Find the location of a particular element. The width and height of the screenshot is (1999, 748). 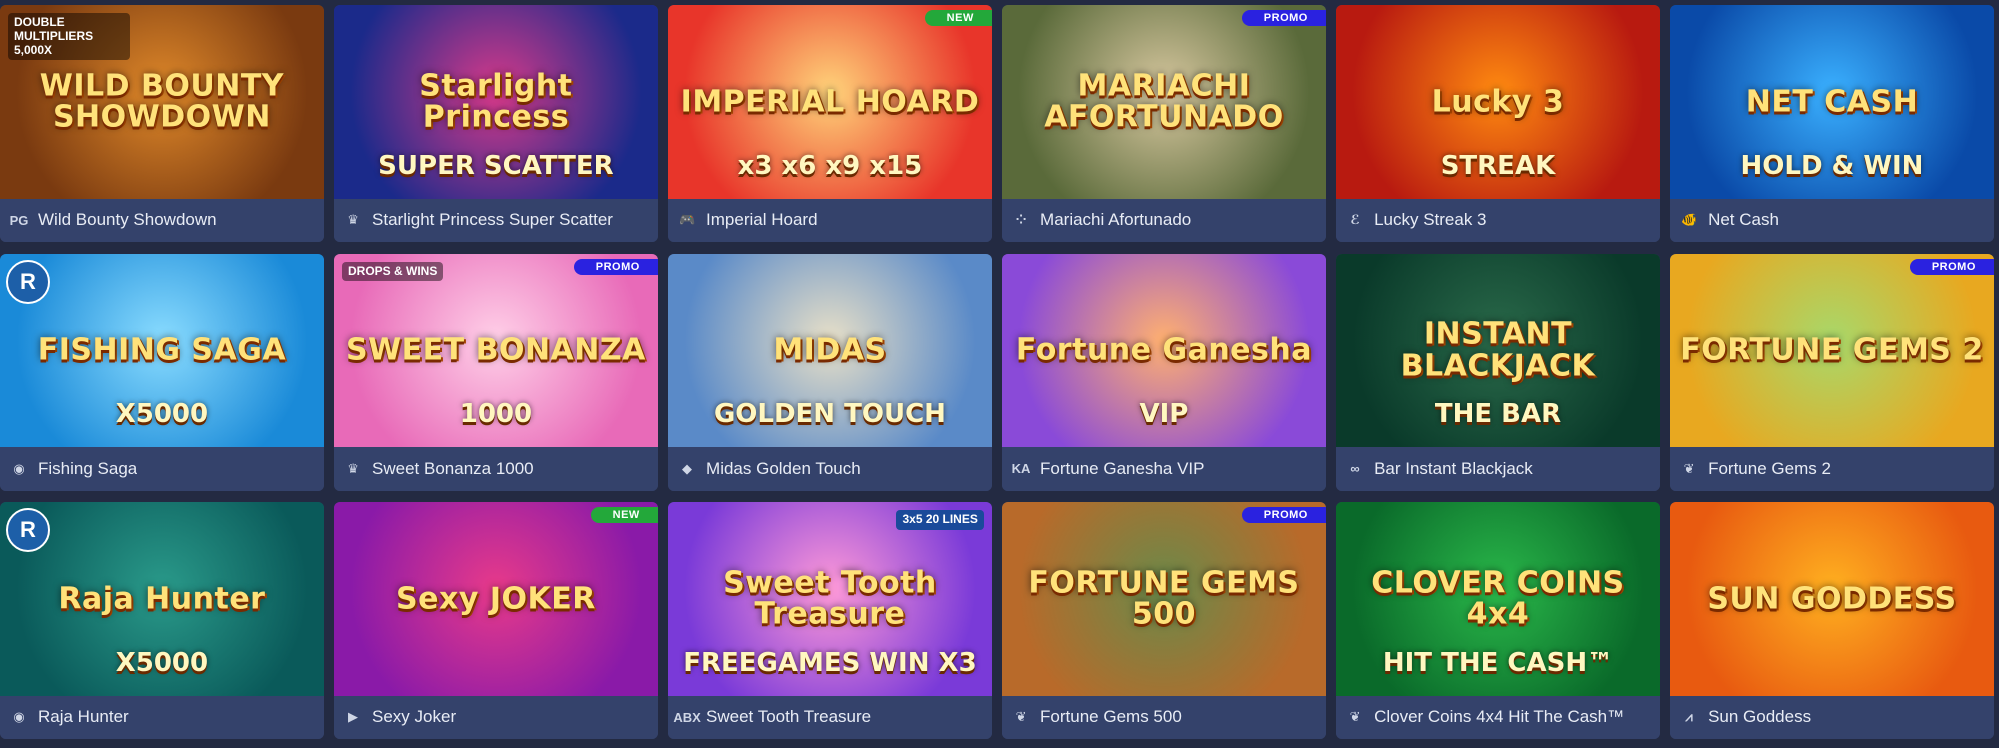

game-card: Lucky 3 STREAK ℰ Lucky Streak 3 is located at coordinates (1498, 124).